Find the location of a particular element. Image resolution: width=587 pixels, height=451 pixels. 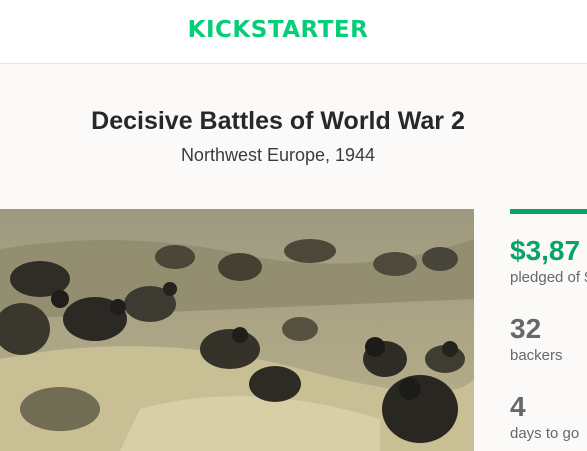

days-to-go-count: 4 is located at coordinates (518, 406).